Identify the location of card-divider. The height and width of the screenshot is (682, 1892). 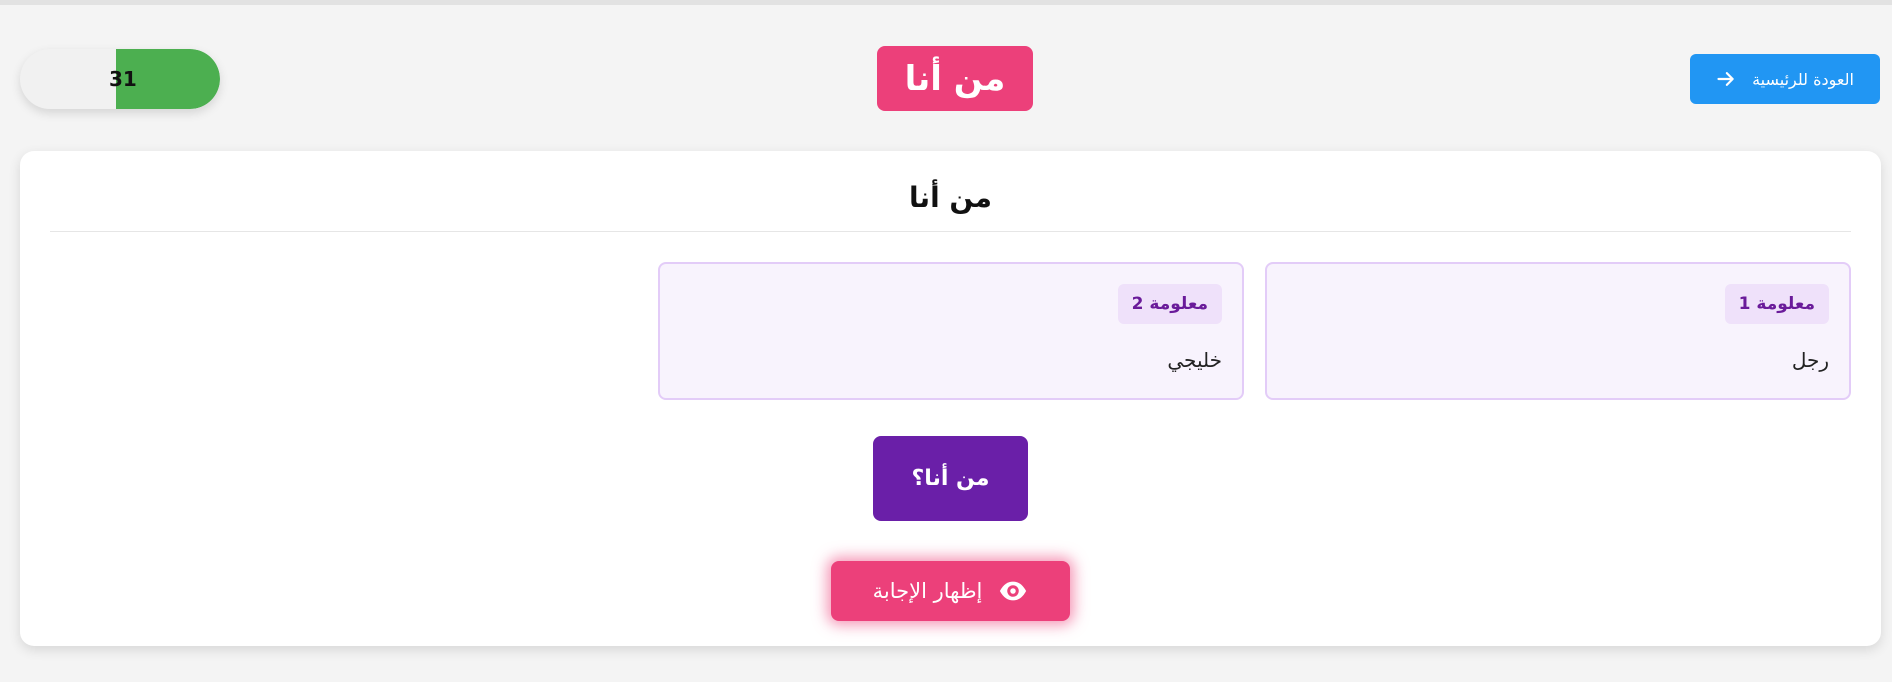
(950, 231).